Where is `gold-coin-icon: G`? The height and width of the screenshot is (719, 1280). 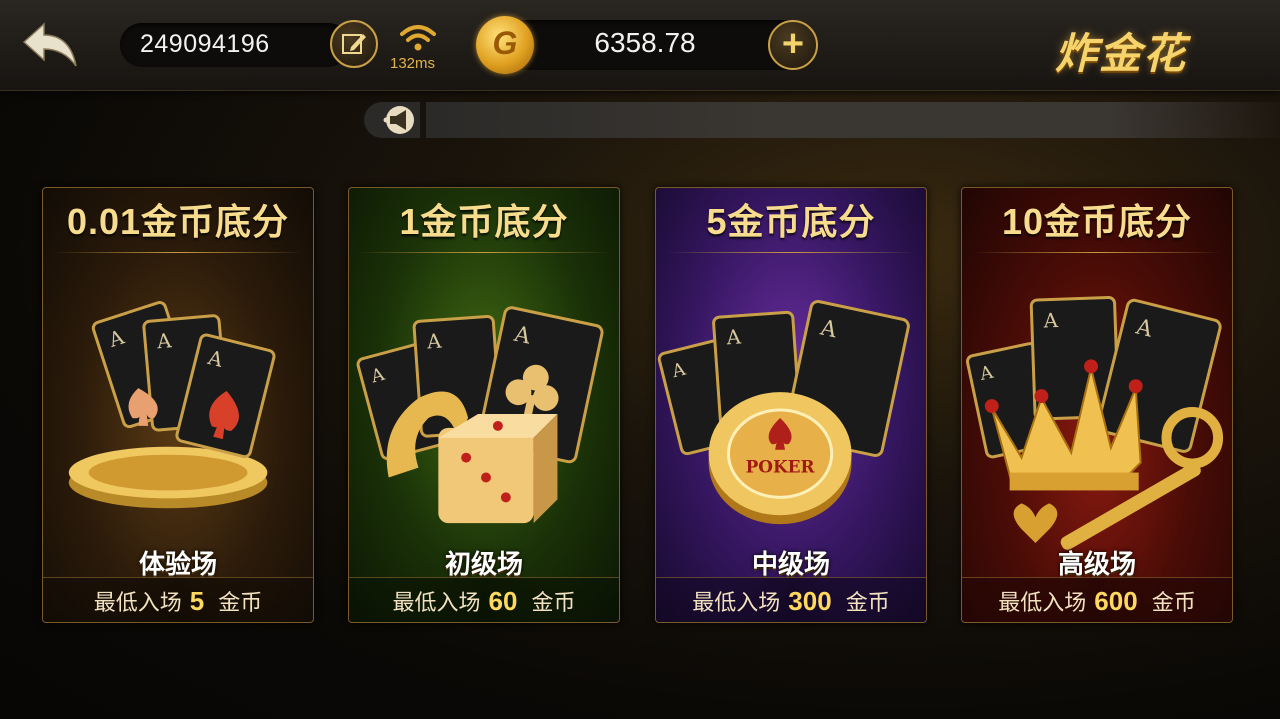 gold-coin-icon: G is located at coordinates (505, 45).